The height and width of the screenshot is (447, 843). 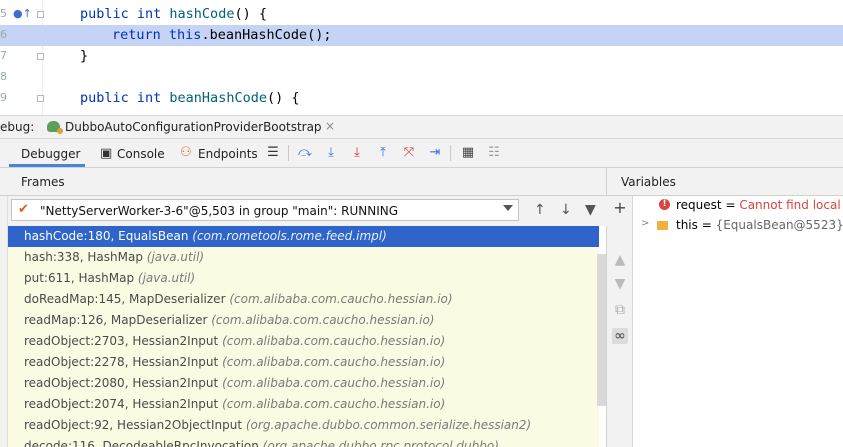 What do you see at coordinates (23, 209) in the screenshot?
I see `check-icon: ✔` at bounding box center [23, 209].